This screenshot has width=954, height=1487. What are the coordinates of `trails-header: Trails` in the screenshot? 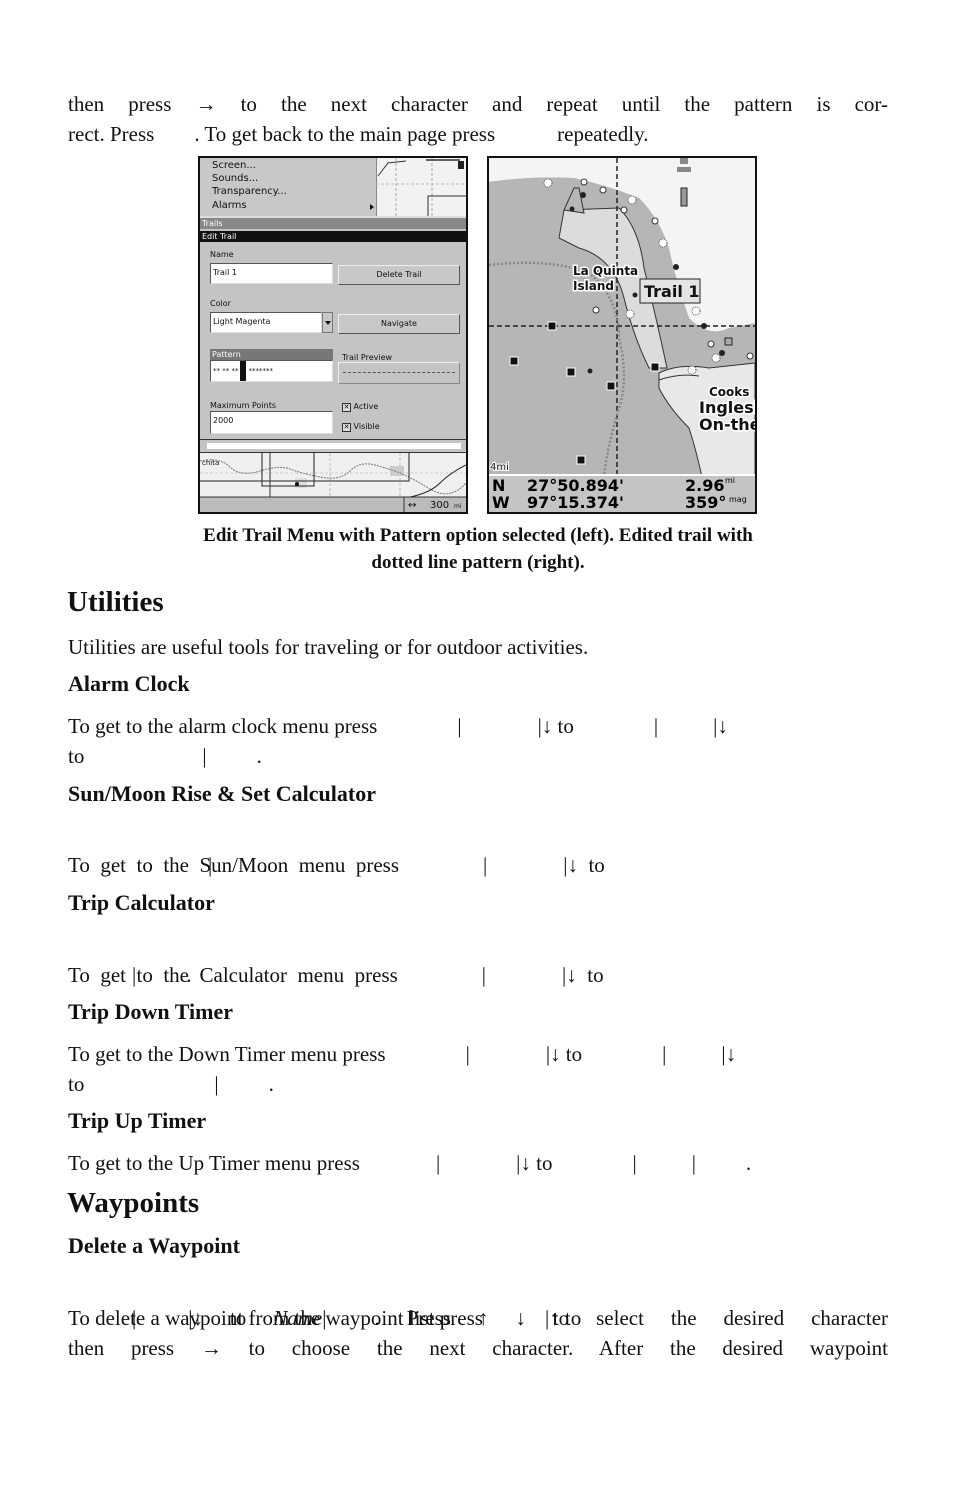 It's located at (333, 223).